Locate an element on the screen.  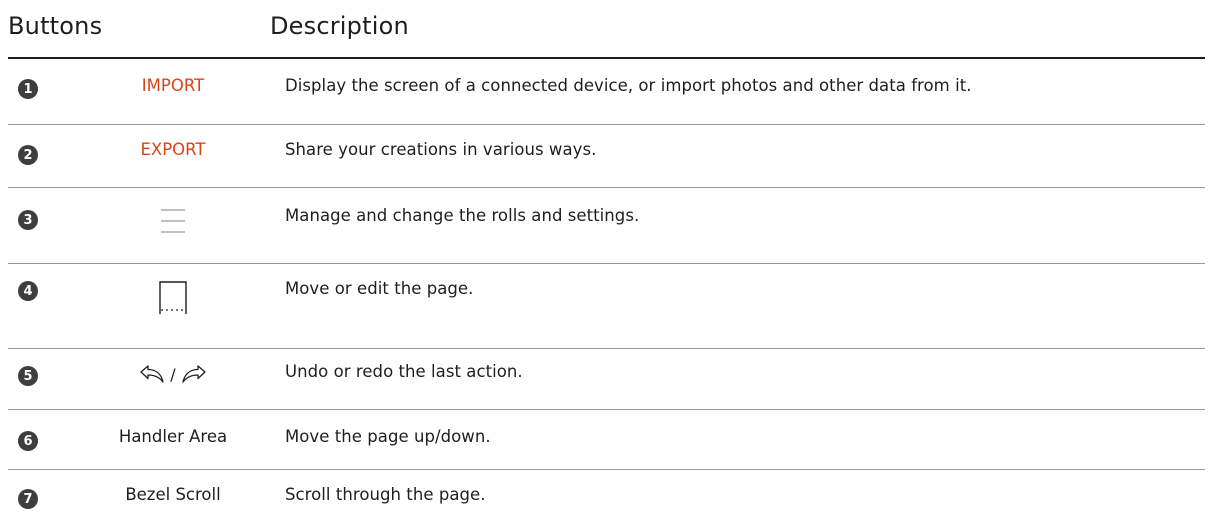
bezel-scroll-label: Bezel Scroll is located at coordinates (173, 494).